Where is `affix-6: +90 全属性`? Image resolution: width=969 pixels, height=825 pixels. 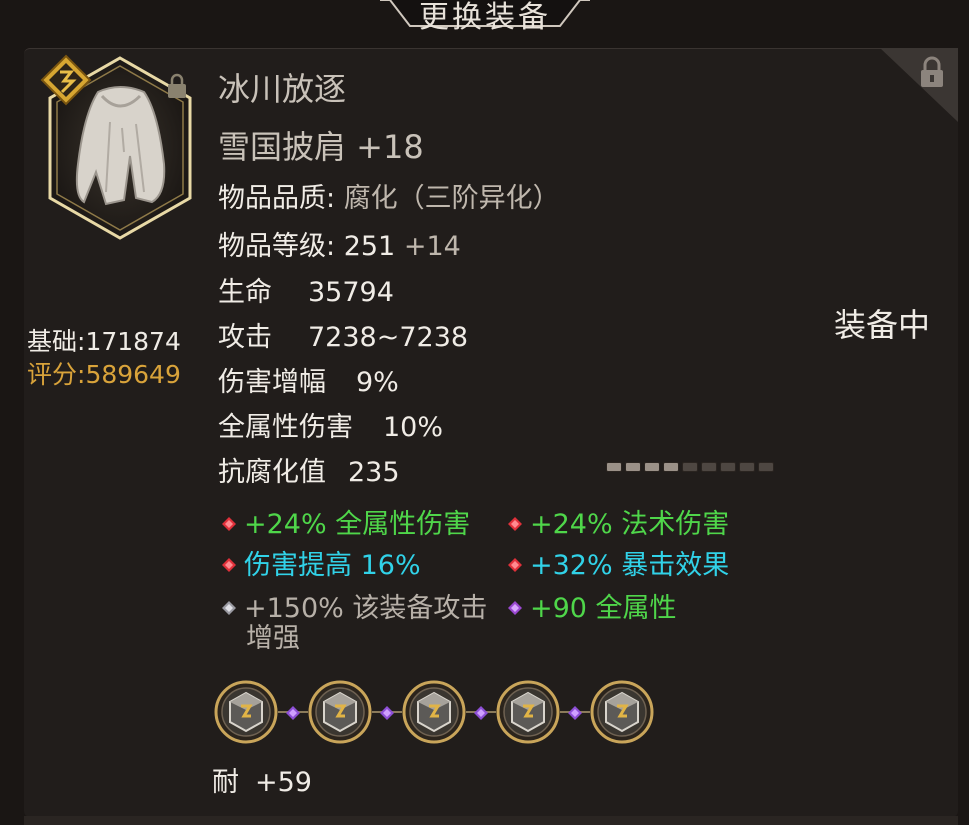 affix-6: +90 全属性 is located at coordinates (592, 605).